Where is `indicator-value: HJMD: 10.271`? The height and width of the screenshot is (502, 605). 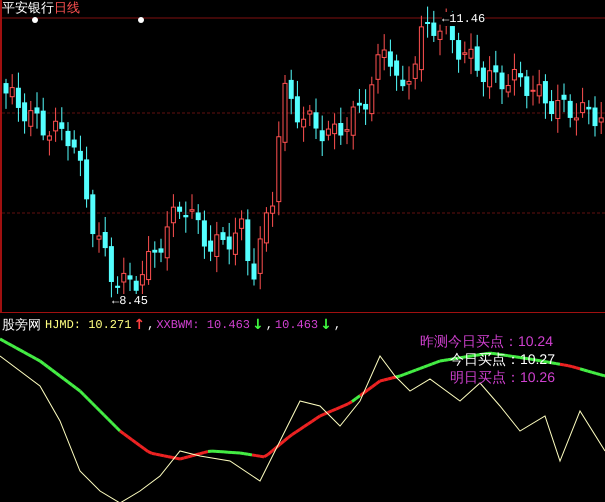 indicator-value: HJMD: 10.271 is located at coordinates (88, 325).